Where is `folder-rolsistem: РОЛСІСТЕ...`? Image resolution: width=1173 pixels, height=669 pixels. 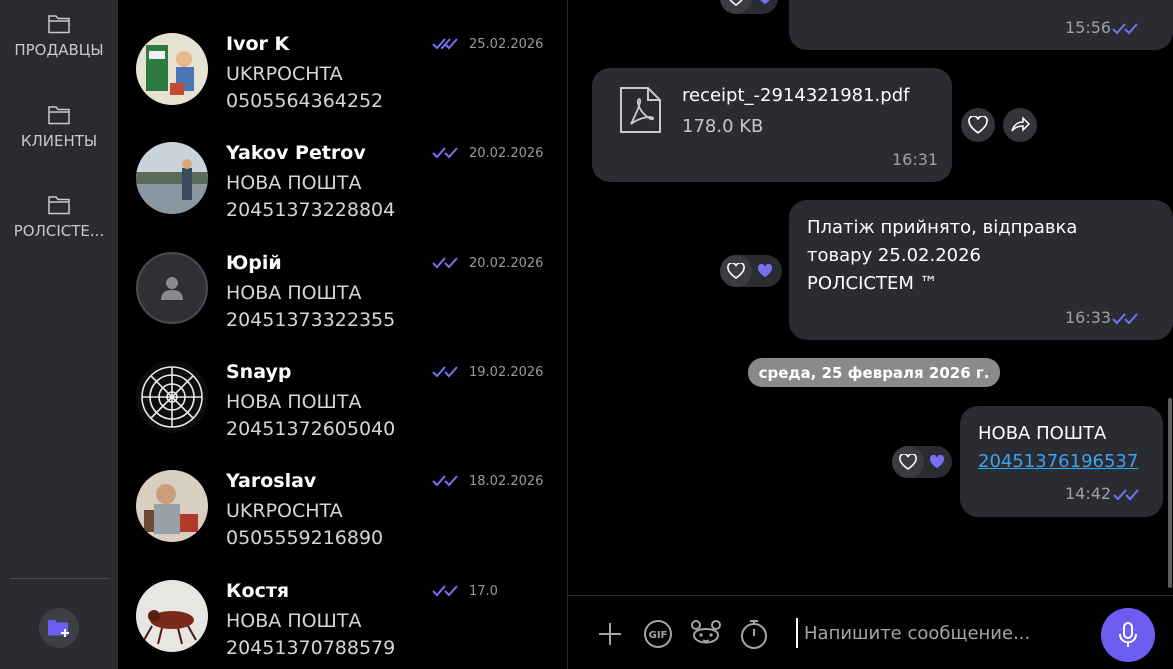
folder-rolsistem: РОЛСІСТЕ... is located at coordinates (59, 217).